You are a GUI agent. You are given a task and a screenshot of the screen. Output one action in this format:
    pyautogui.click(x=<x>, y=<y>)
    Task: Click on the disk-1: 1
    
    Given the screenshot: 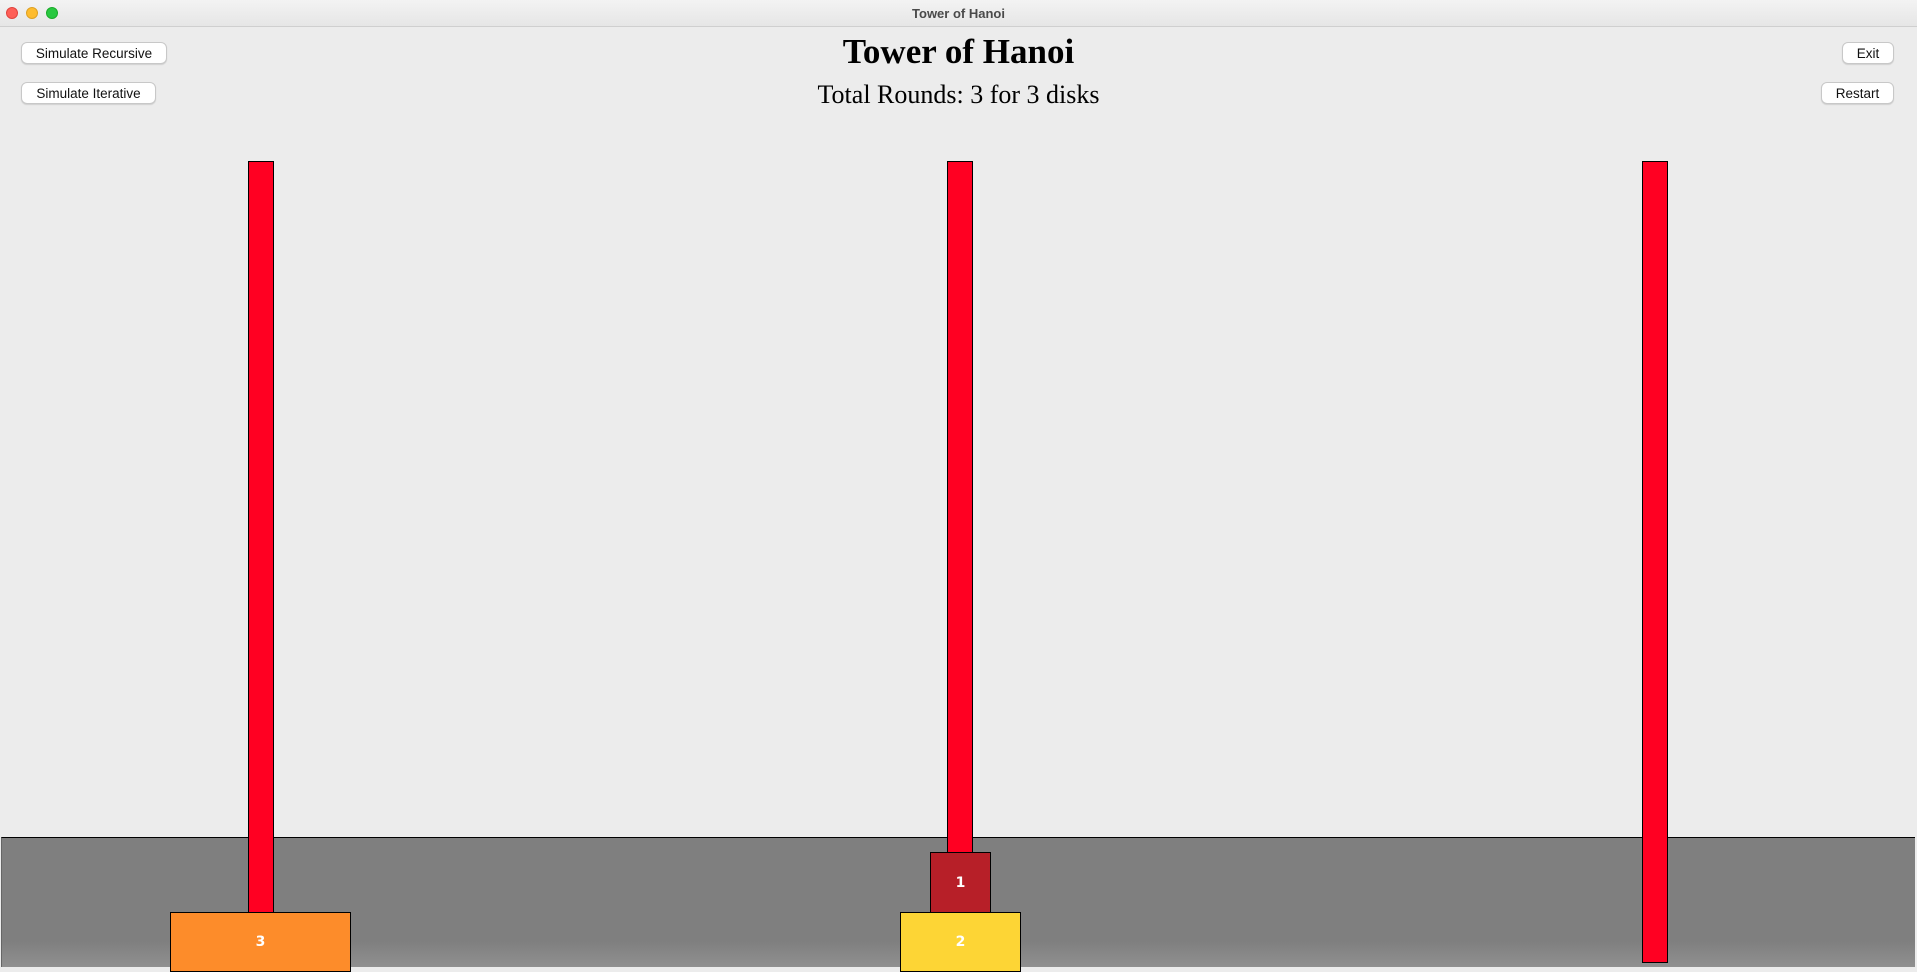 What is the action you would take?
    pyautogui.click(x=960, y=882)
    